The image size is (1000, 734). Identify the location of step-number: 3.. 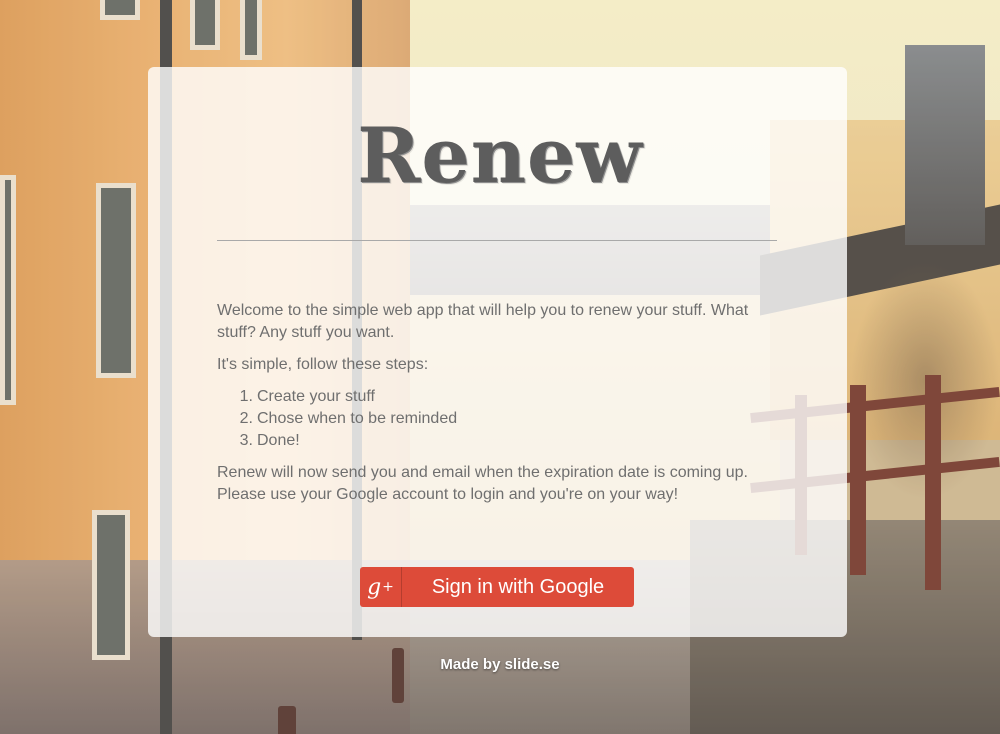
(246, 440).